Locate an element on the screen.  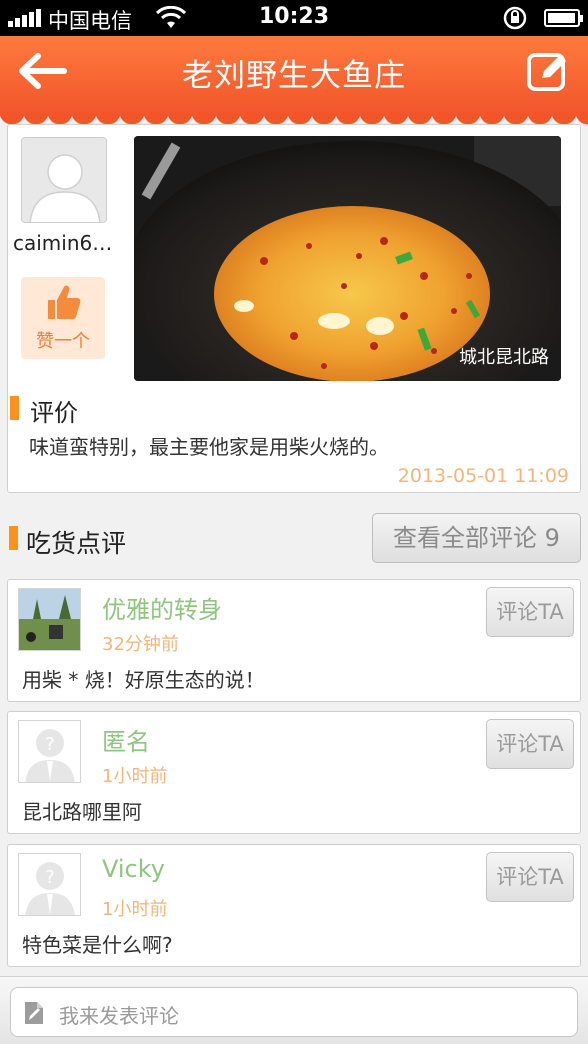
status-bar: 中国电信 10:23 is located at coordinates (294, 18).